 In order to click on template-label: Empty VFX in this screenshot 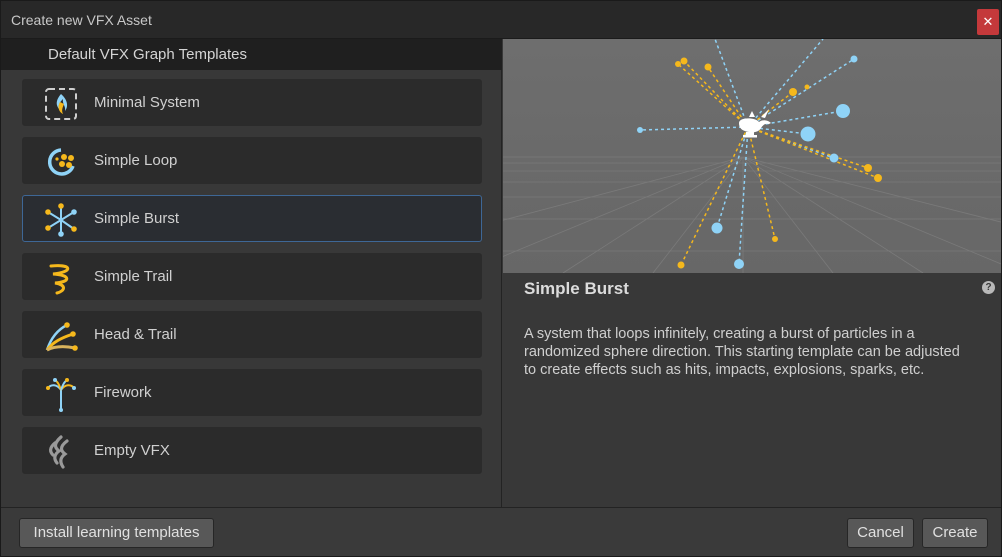, I will do `click(132, 450)`.